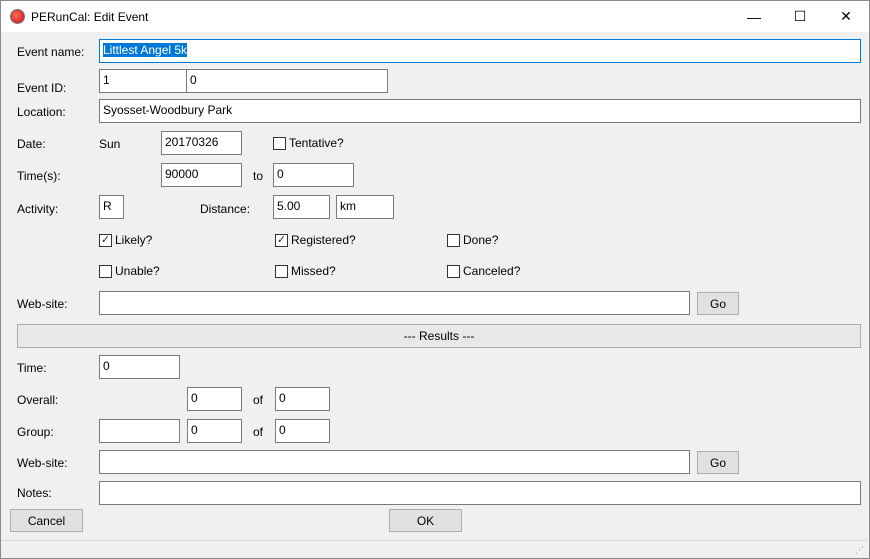  What do you see at coordinates (492, 271) in the screenshot?
I see `checkbox-label: Canceled?` at bounding box center [492, 271].